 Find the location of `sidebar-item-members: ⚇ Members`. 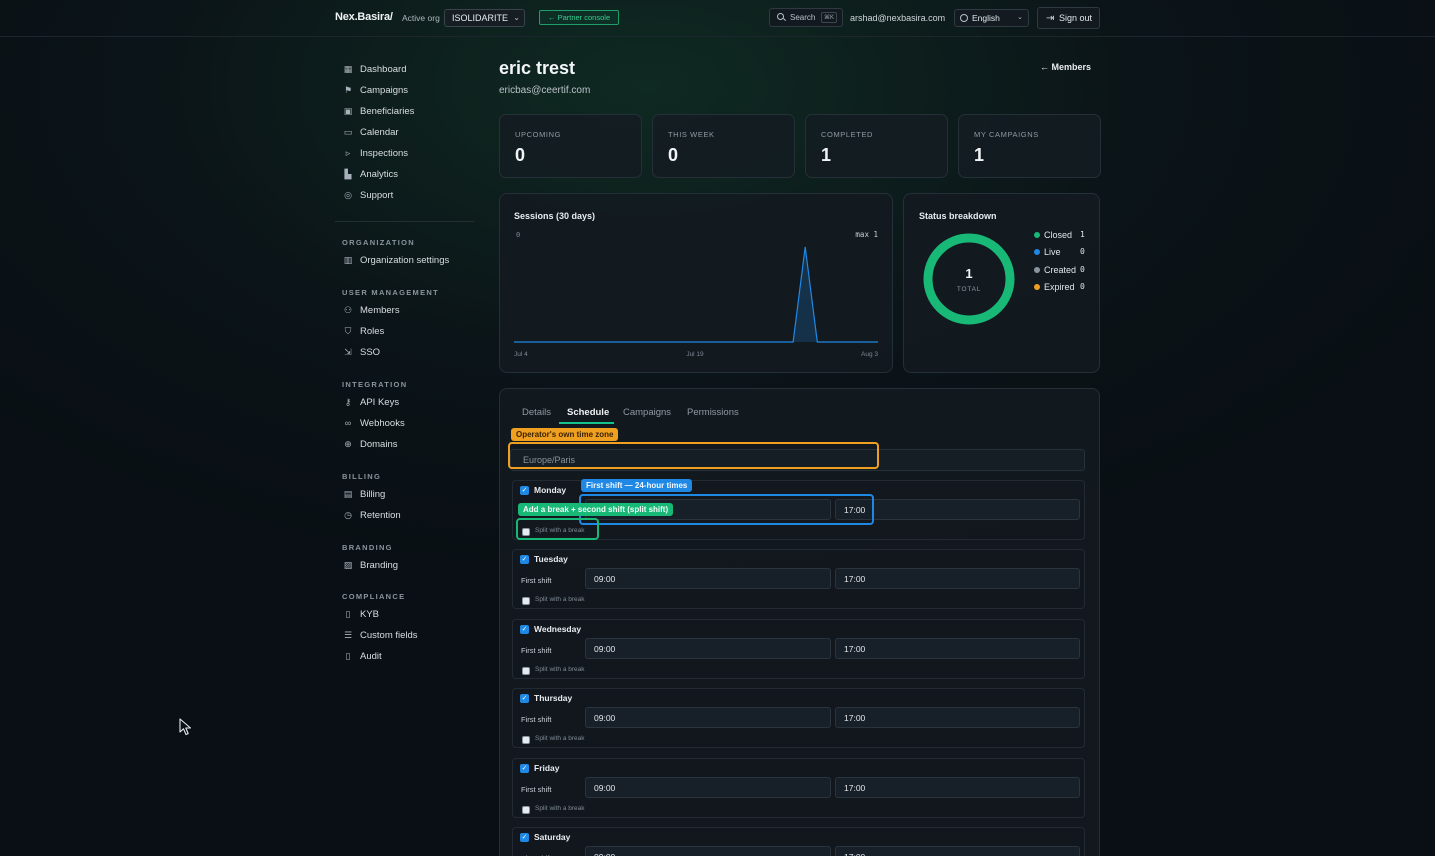

sidebar-item-members: ⚇ Members is located at coordinates (405, 311).